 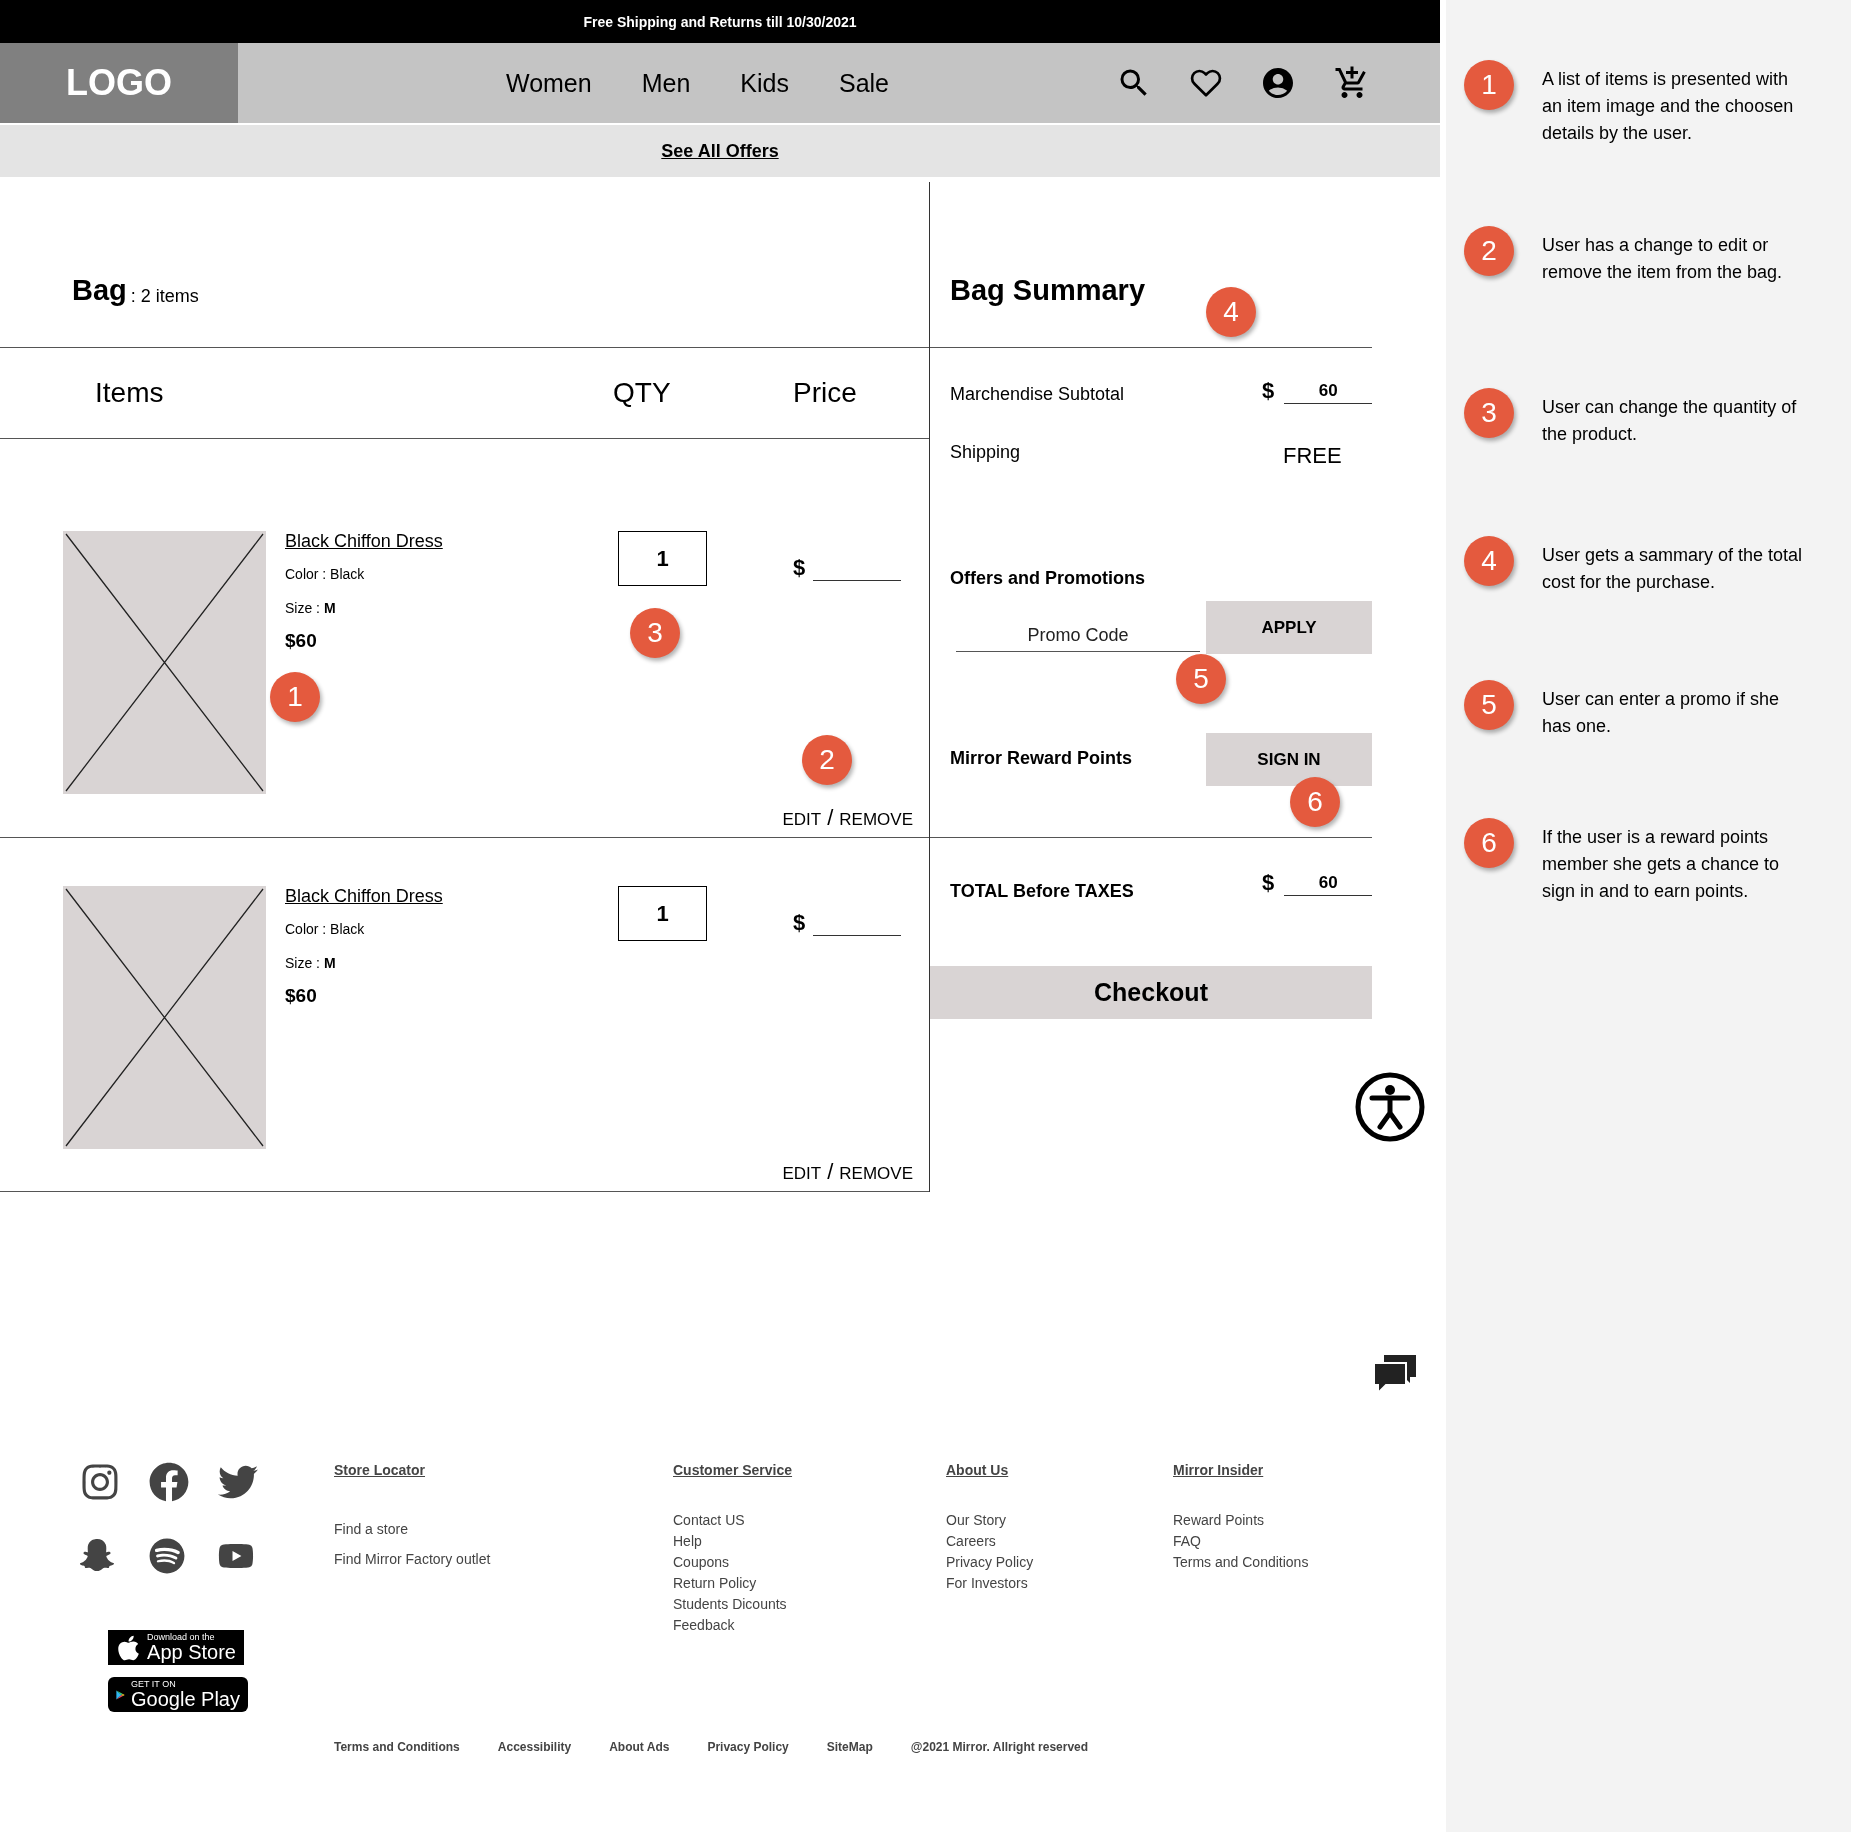 I want to click on facebook-icon, so click(x=169, y=1482).